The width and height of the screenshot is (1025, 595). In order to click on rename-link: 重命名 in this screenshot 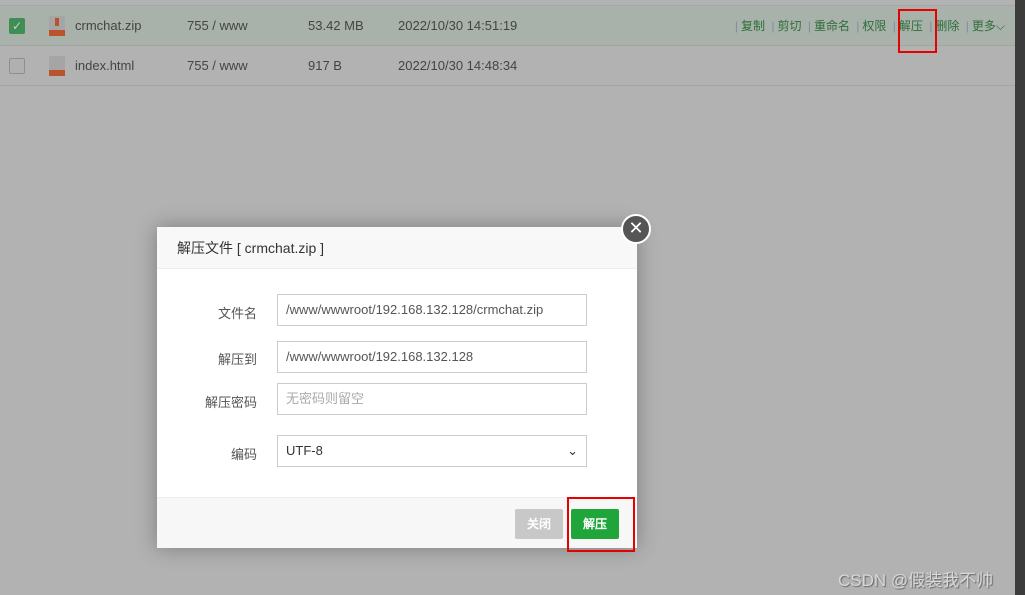, I will do `click(832, 26)`.